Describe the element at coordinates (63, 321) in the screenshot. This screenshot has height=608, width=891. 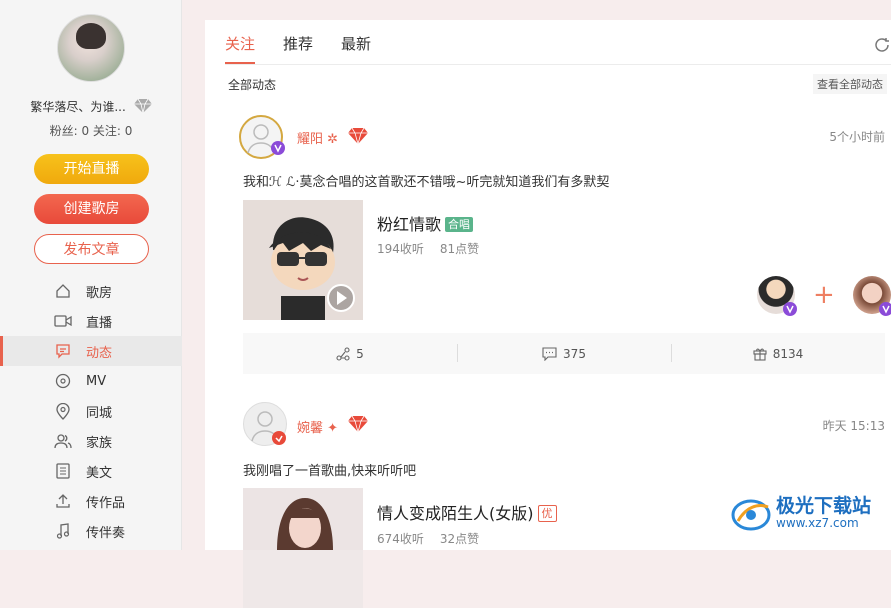
I see `video-camera-icon` at that location.